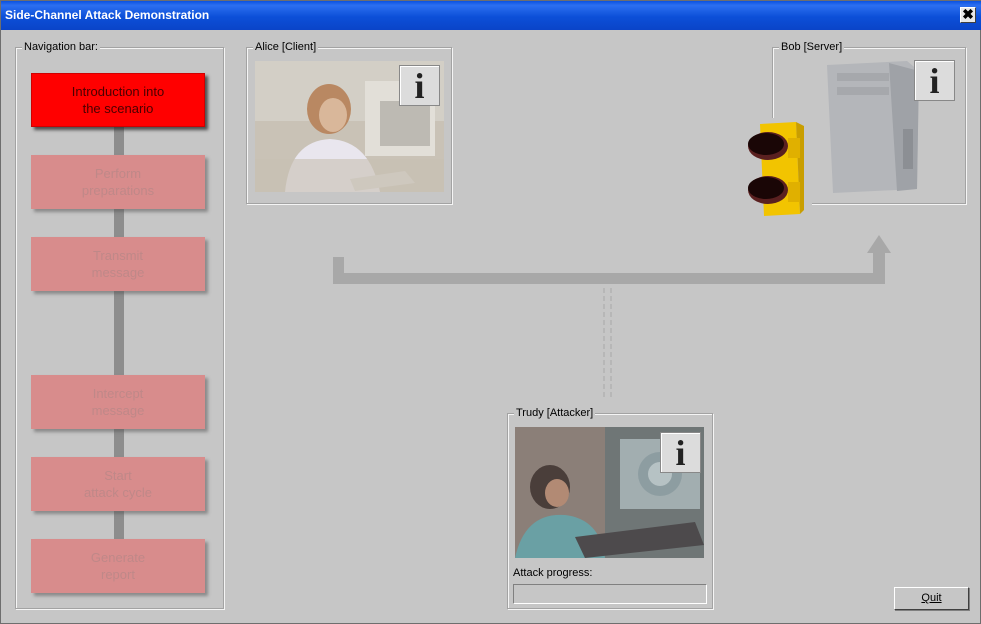 Image resolution: width=981 pixels, height=624 pixels. I want to click on title-bar: Side-Channel Attack Demonstration ✖, so click(491, 15).